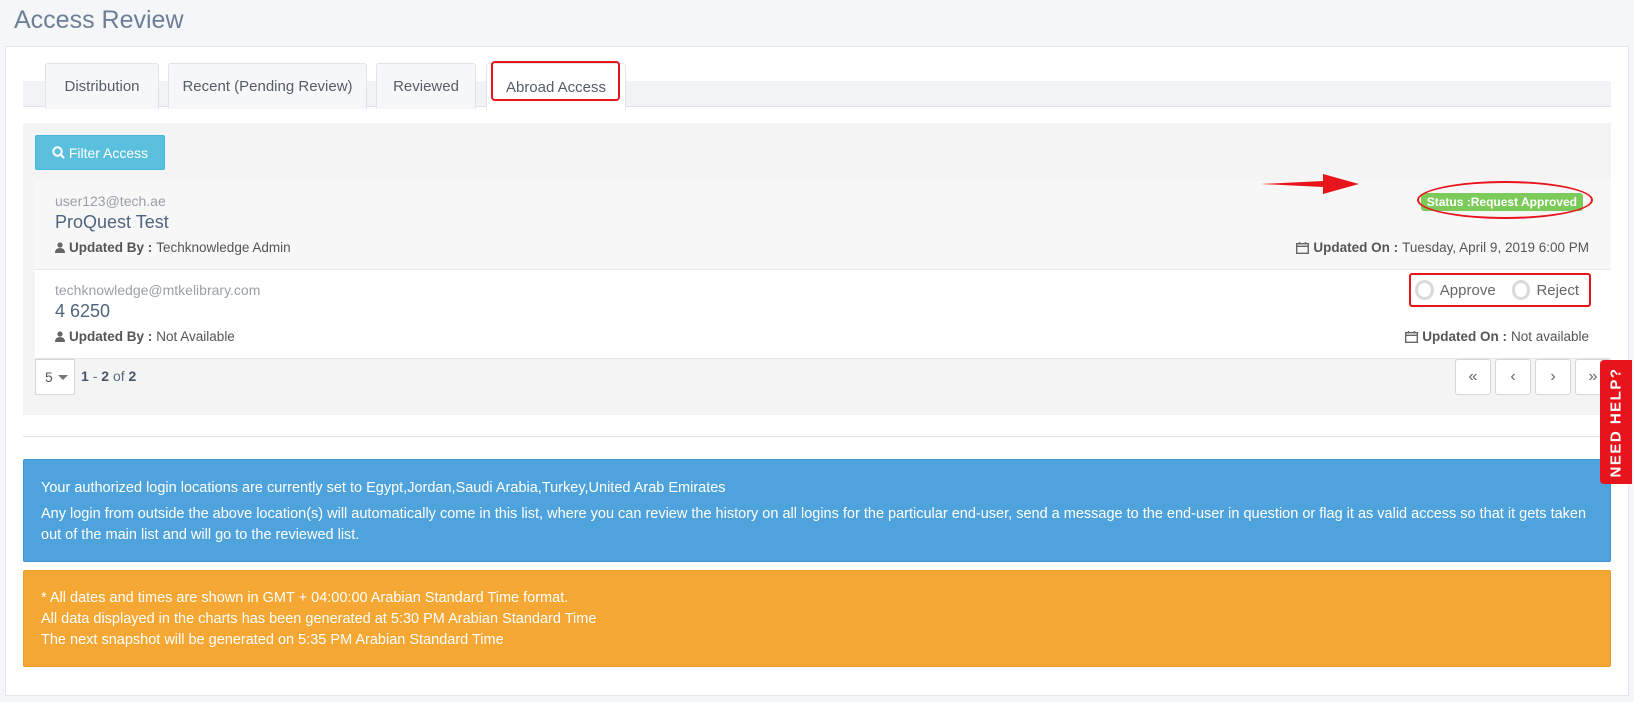 The height and width of the screenshot is (702, 1634). Describe the element at coordinates (62, 377) in the screenshot. I see `caret-down-icon` at that location.